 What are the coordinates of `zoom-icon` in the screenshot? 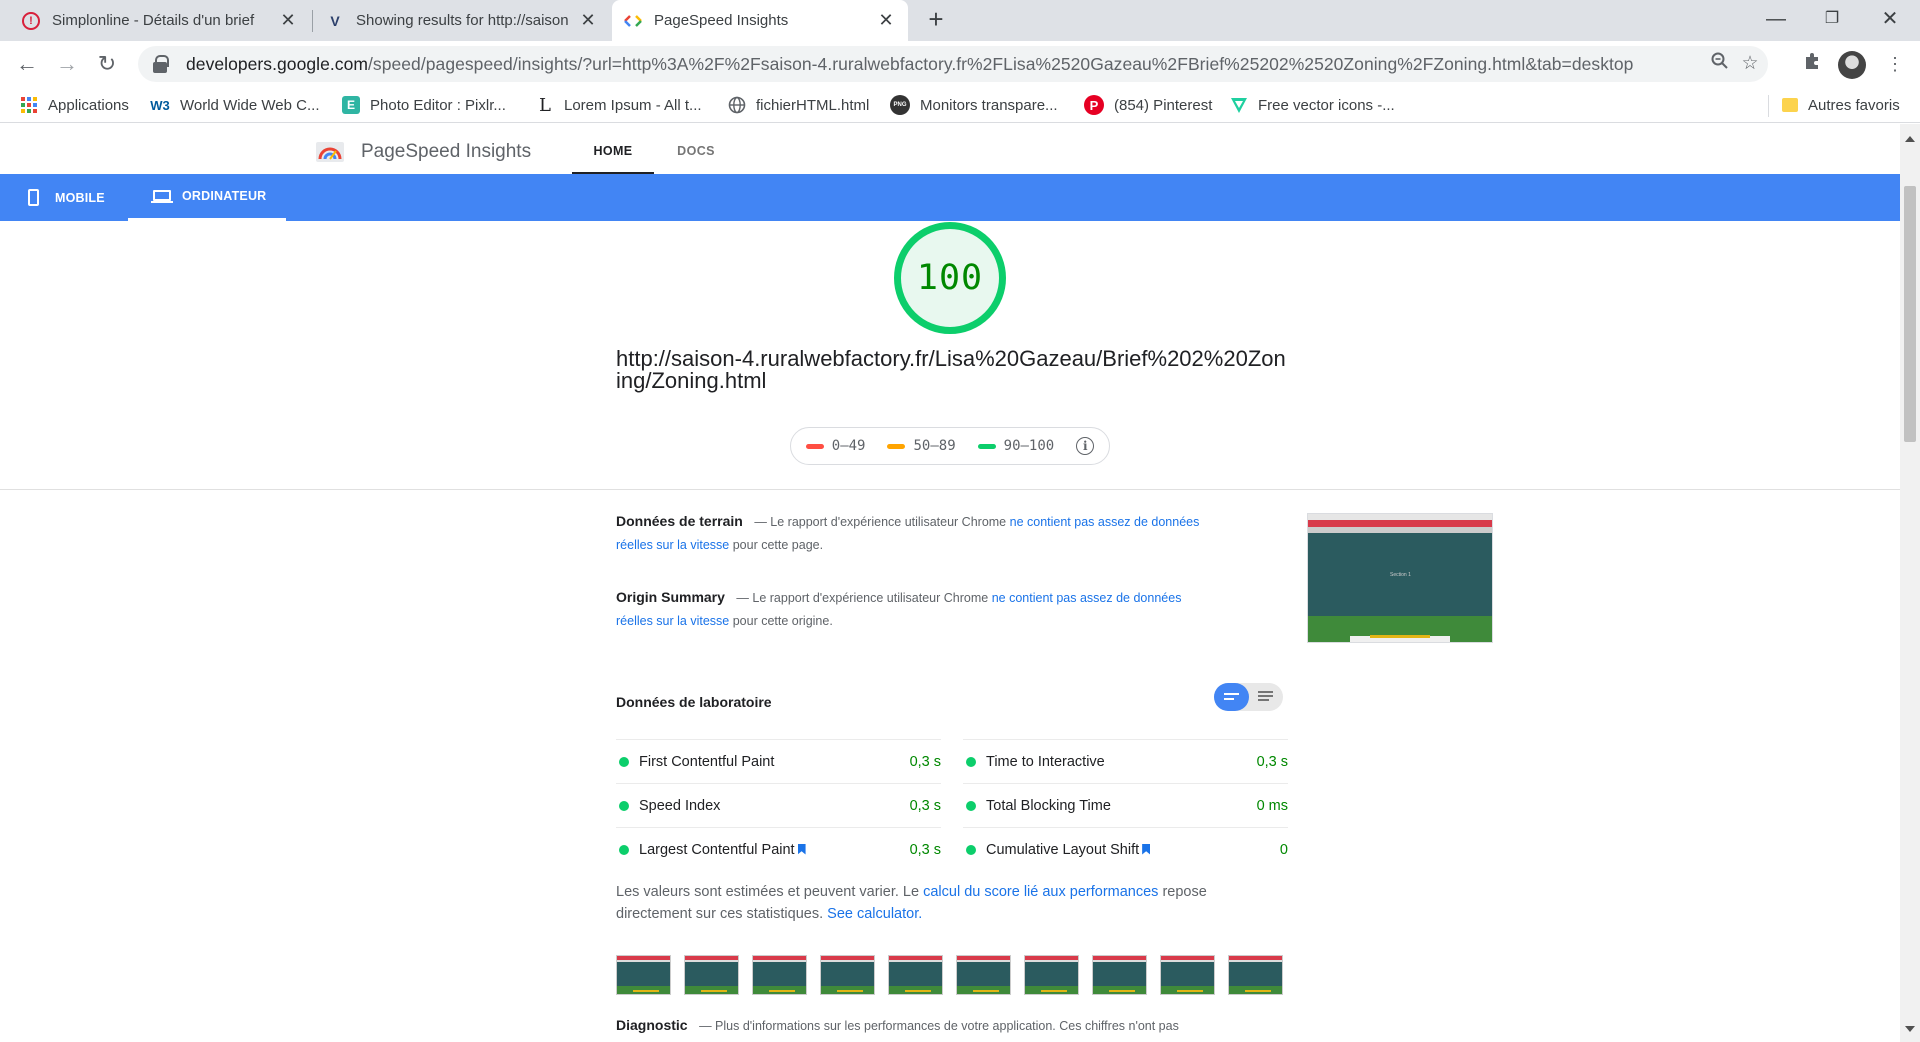 It's located at (1720, 64).